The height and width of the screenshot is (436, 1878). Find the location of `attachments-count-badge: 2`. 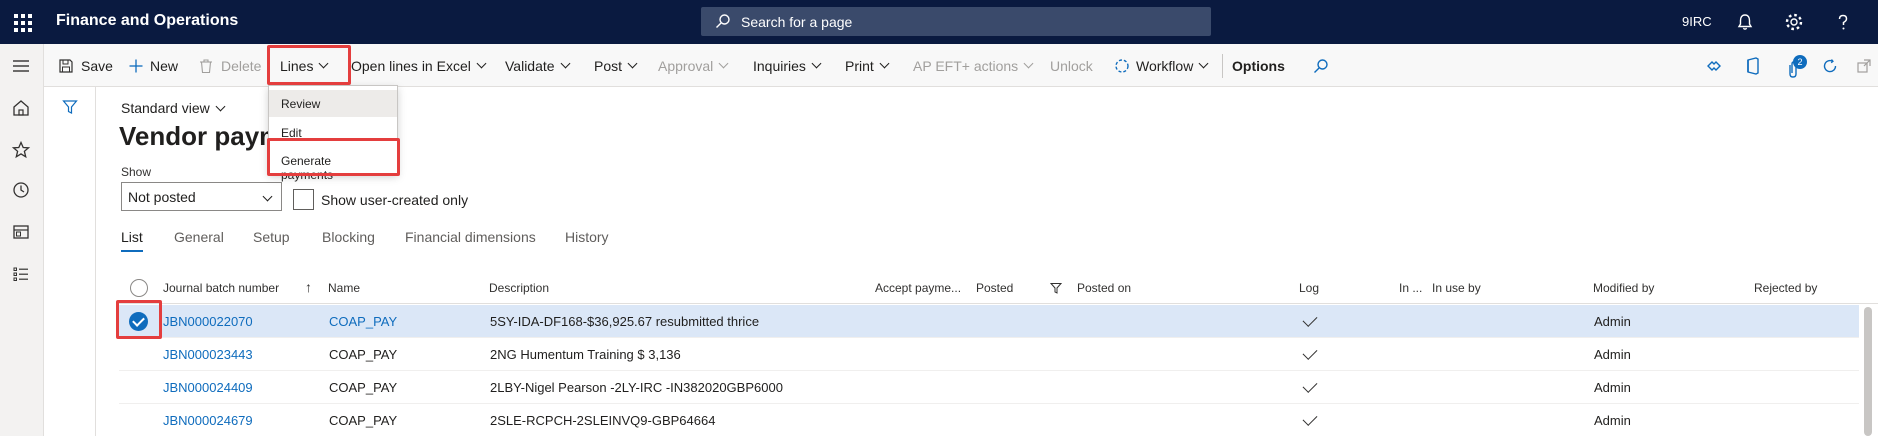

attachments-count-badge: 2 is located at coordinates (1800, 62).